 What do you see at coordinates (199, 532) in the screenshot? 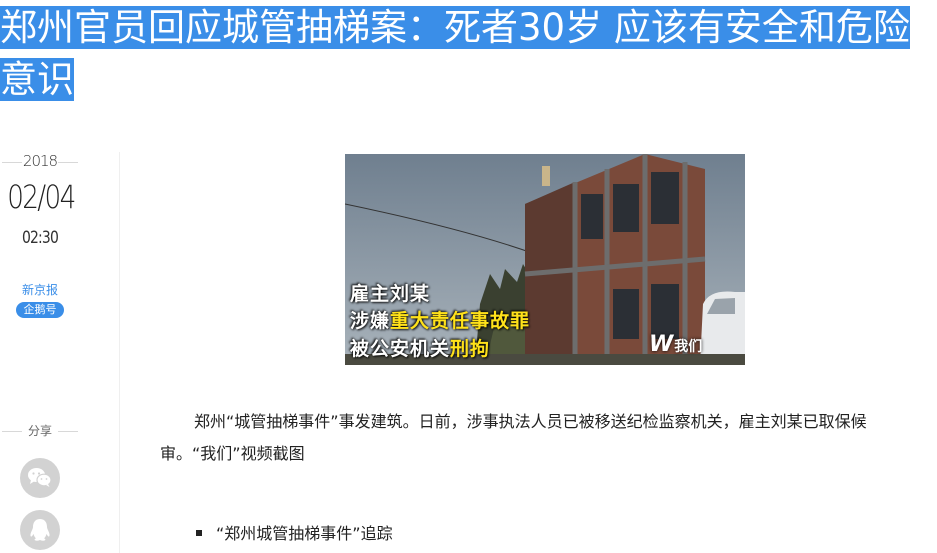
I see `bullet-icon` at bounding box center [199, 532].